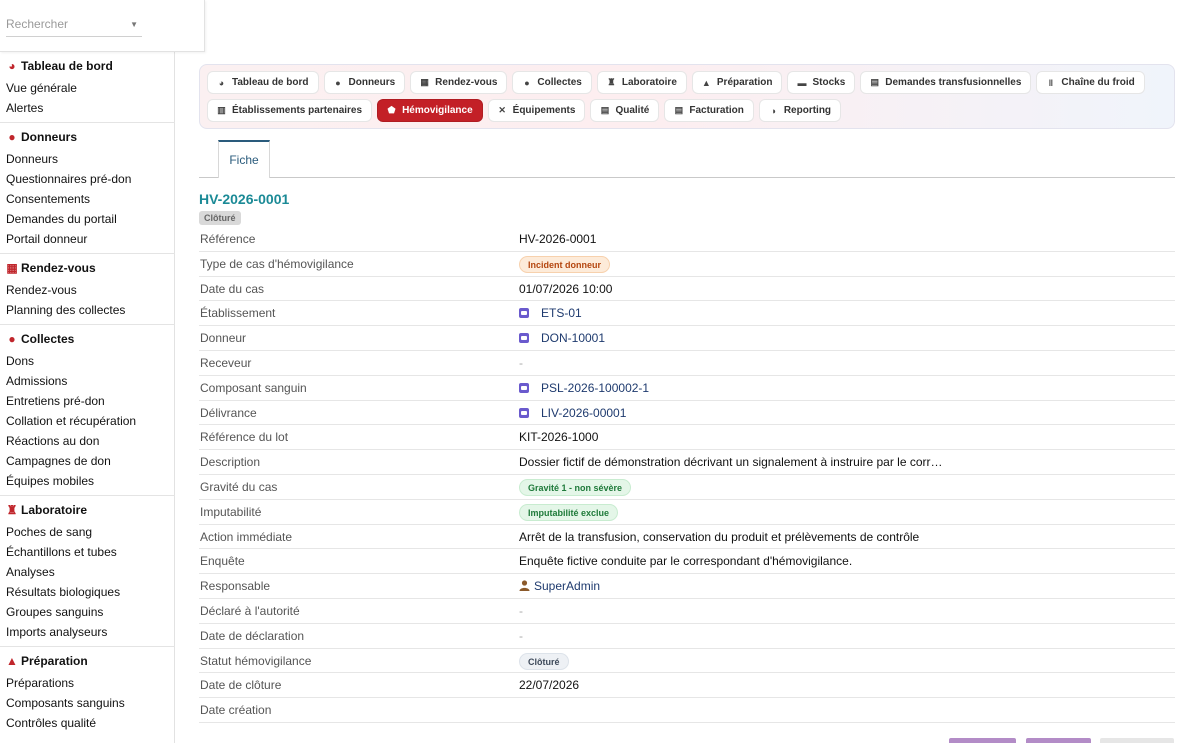 Image resolution: width=1200 pixels, height=743 pixels. I want to click on record-title: HV-2026-0001, so click(244, 199).